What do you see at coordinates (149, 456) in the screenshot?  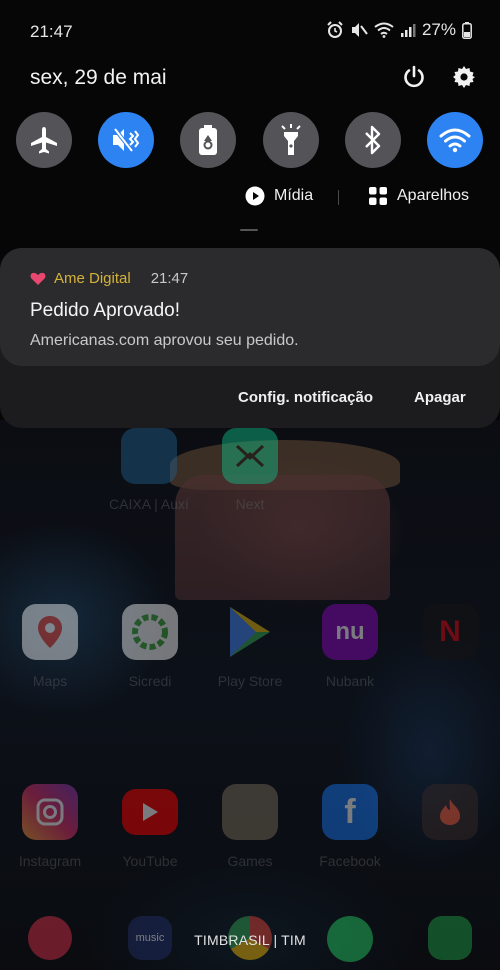 I see `caixa-app-icon` at bounding box center [149, 456].